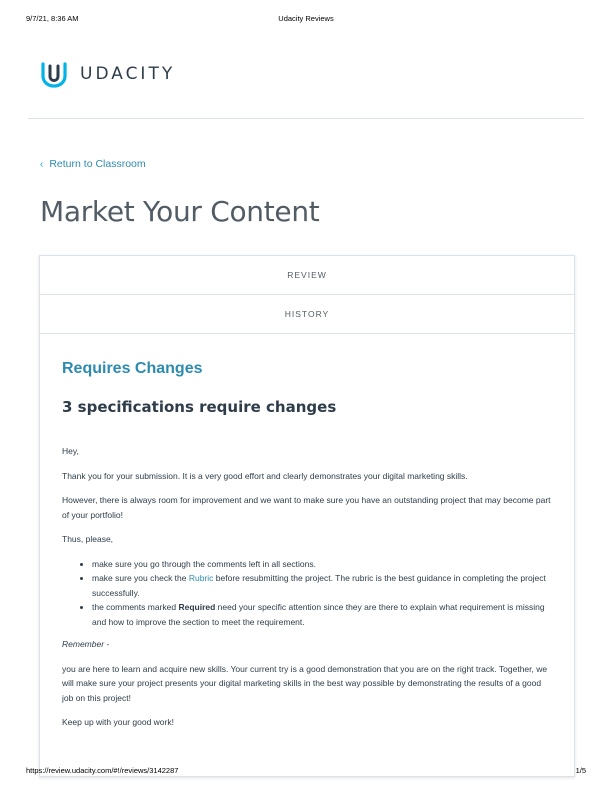 The width and height of the screenshot is (612, 792). What do you see at coordinates (197, 607) in the screenshot?
I see `required-bold: Required` at bounding box center [197, 607].